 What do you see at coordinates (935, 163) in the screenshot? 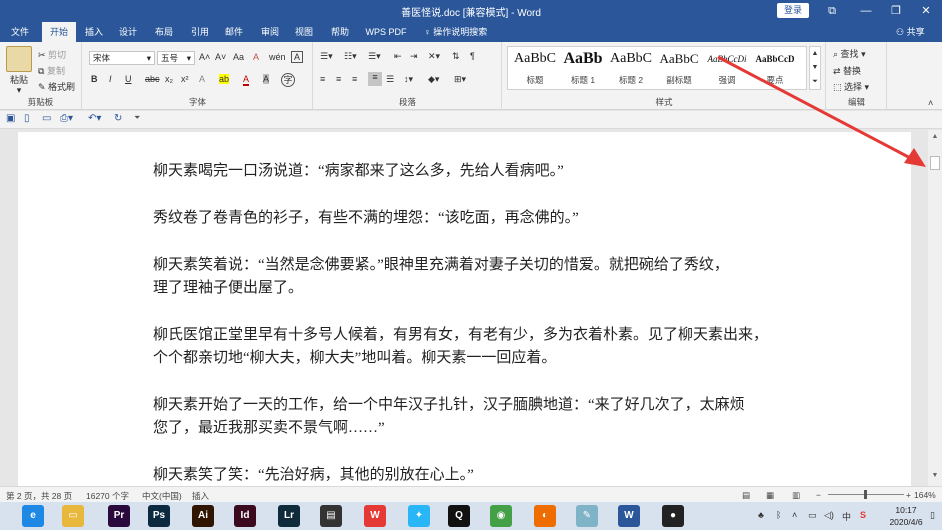
I see `scroll-thumb` at bounding box center [935, 163].